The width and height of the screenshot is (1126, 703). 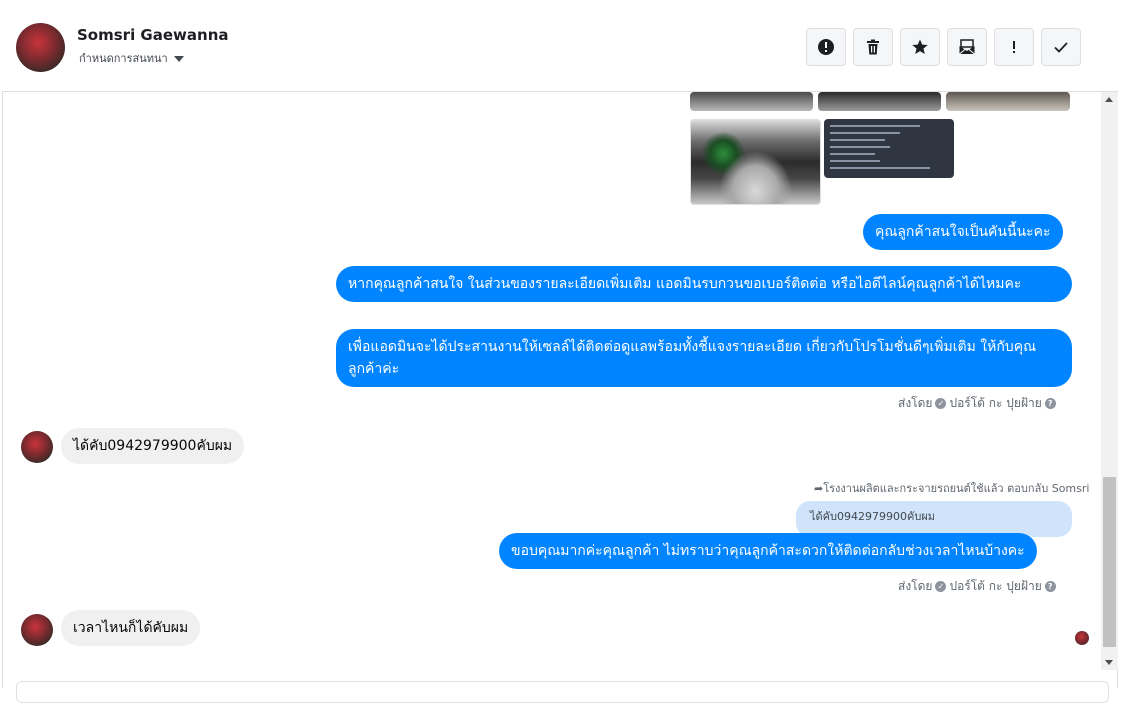 What do you see at coordinates (153, 35) in the screenshot?
I see `contact-name: Somsri Gaewanna` at bounding box center [153, 35].